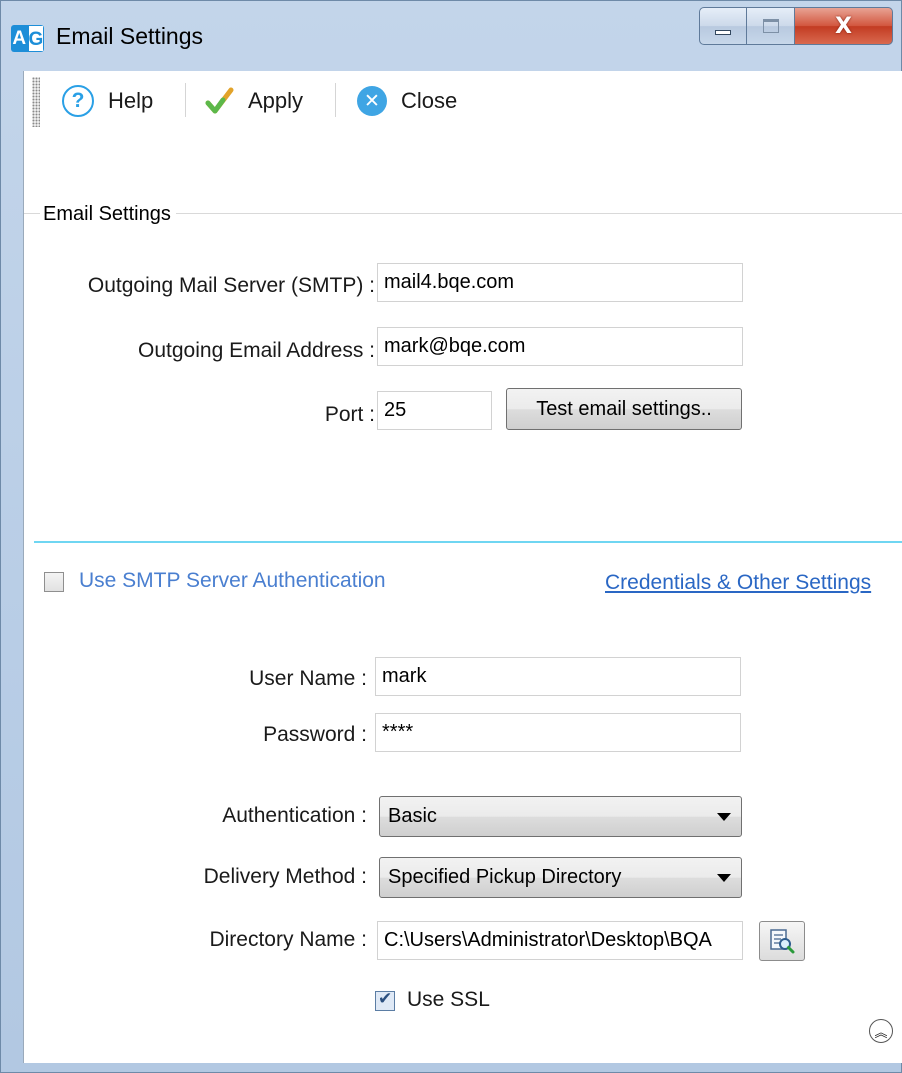  What do you see at coordinates (78, 101) in the screenshot?
I see `help-icon: ?` at bounding box center [78, 101].